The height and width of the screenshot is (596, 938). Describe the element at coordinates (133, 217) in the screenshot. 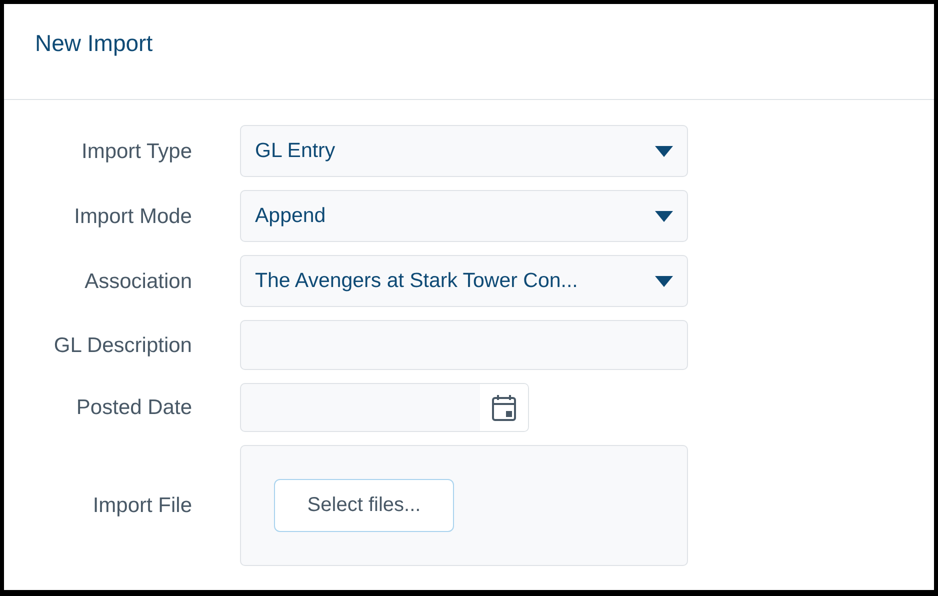

I see `field-label: Import Mode` at that location.